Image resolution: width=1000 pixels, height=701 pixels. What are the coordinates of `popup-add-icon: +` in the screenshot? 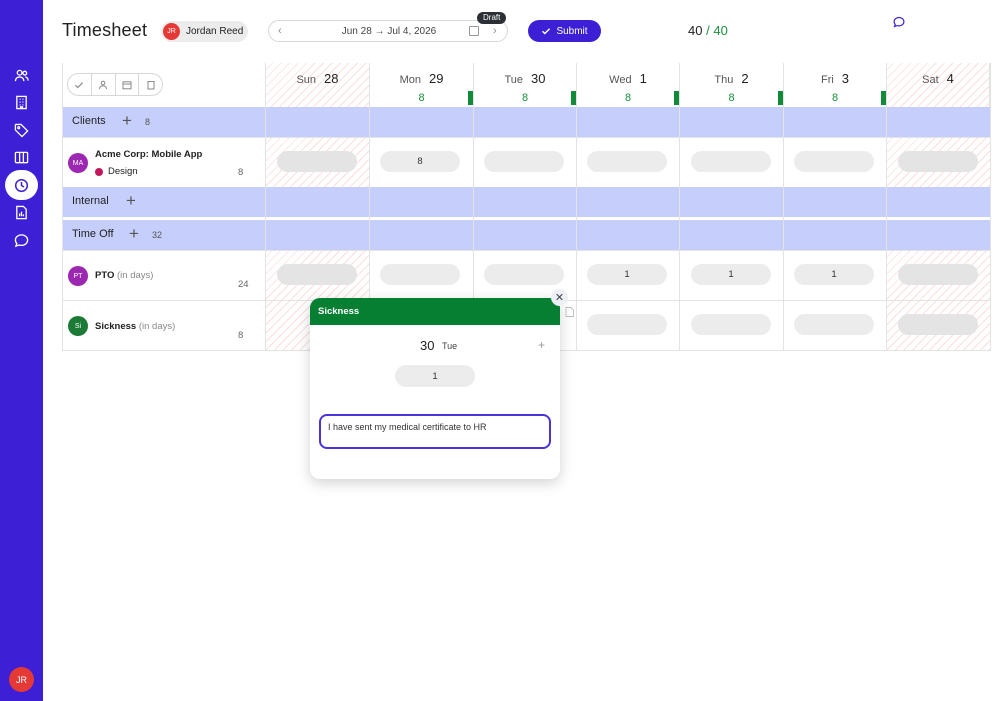 It's located at (541, 345).